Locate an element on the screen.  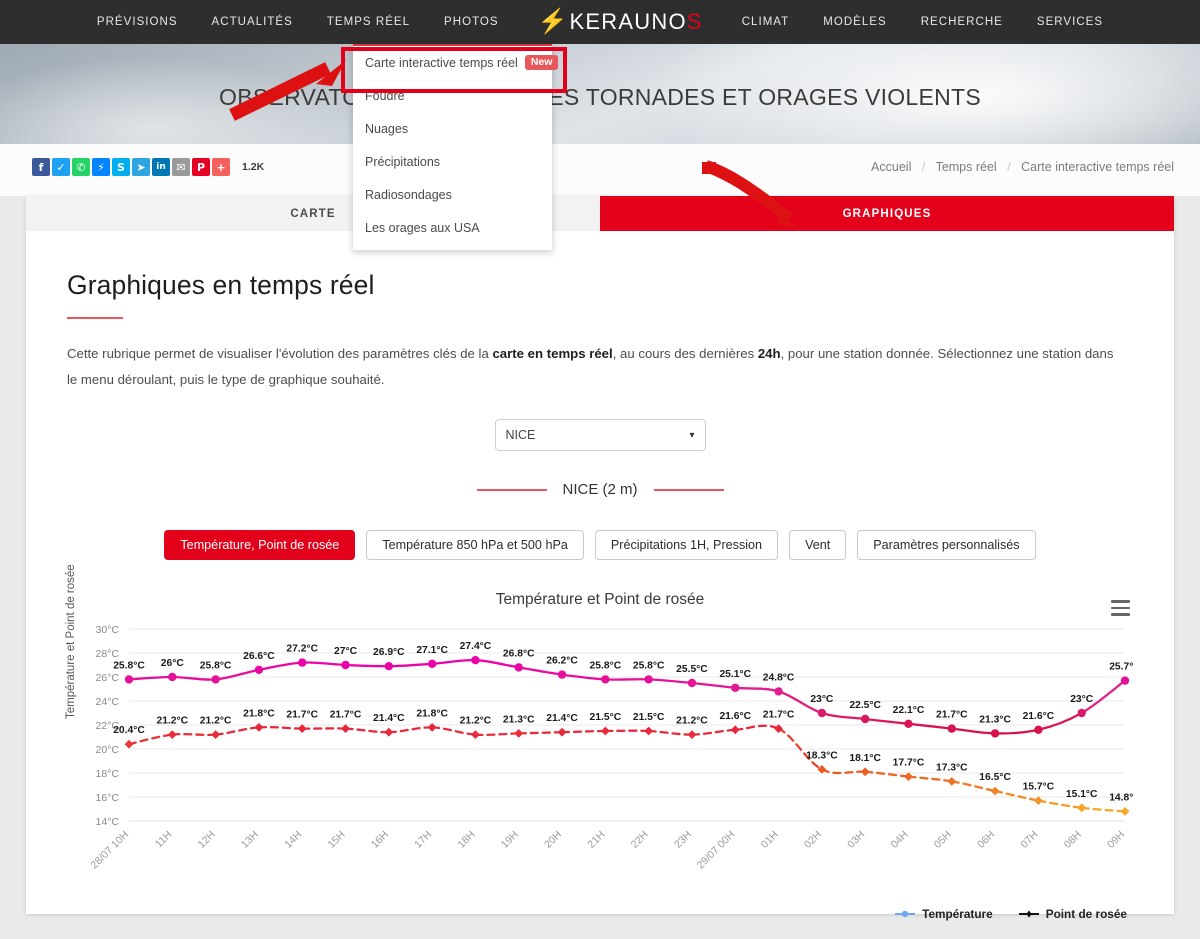
svg-text: 29/07 00H is located at coordinates (716, 850).